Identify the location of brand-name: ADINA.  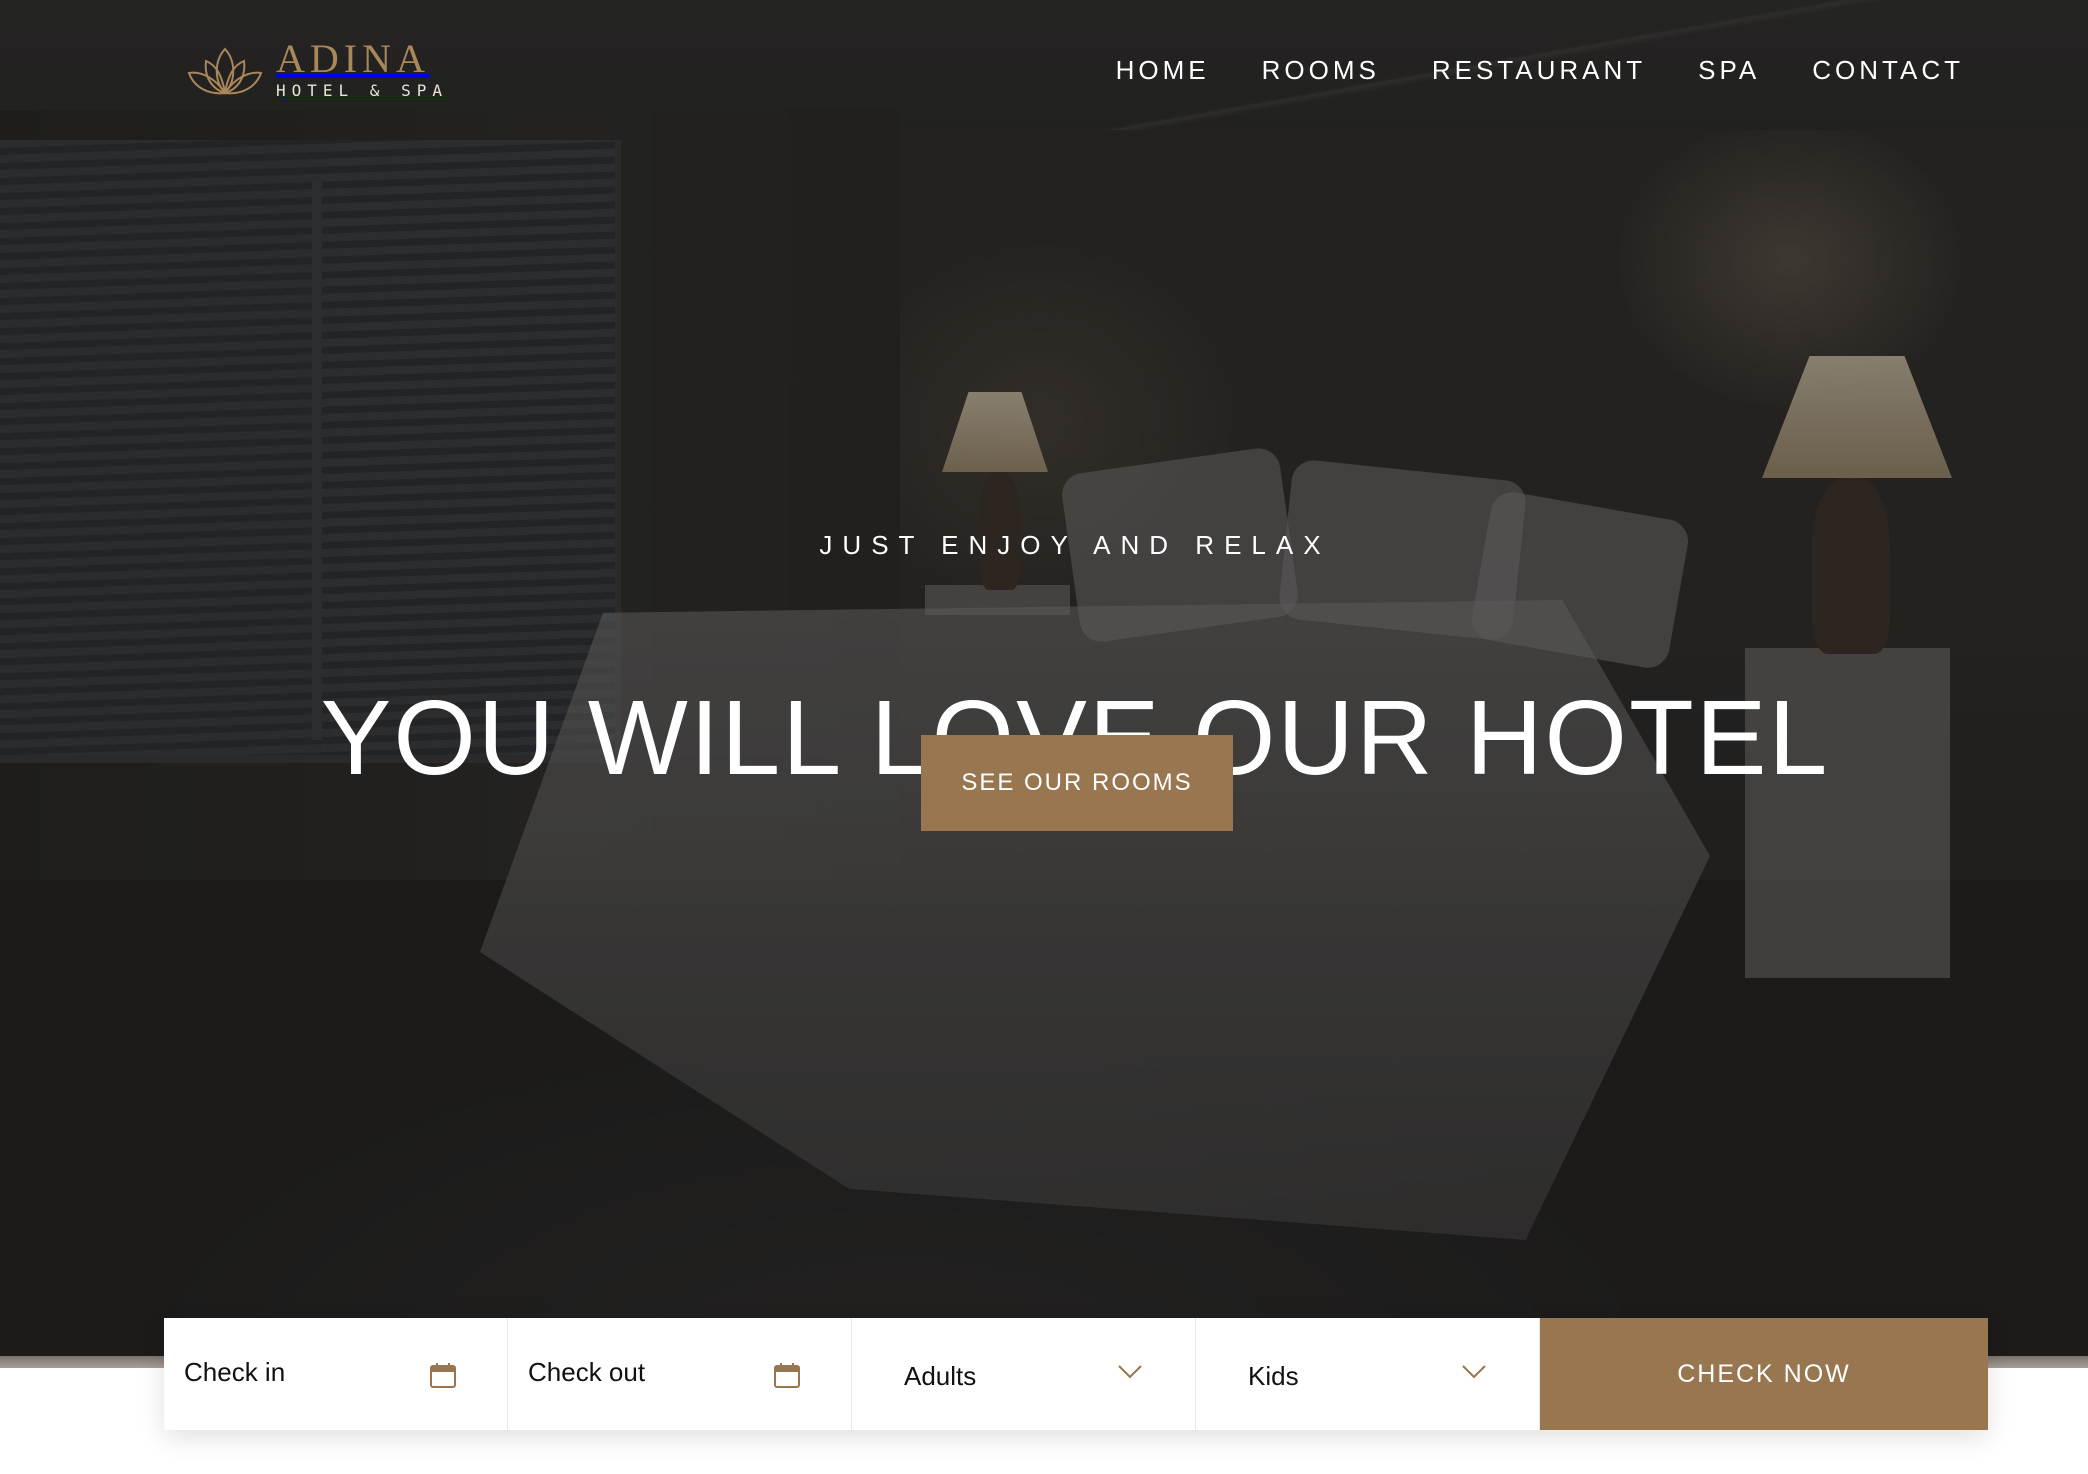
(353, 58).